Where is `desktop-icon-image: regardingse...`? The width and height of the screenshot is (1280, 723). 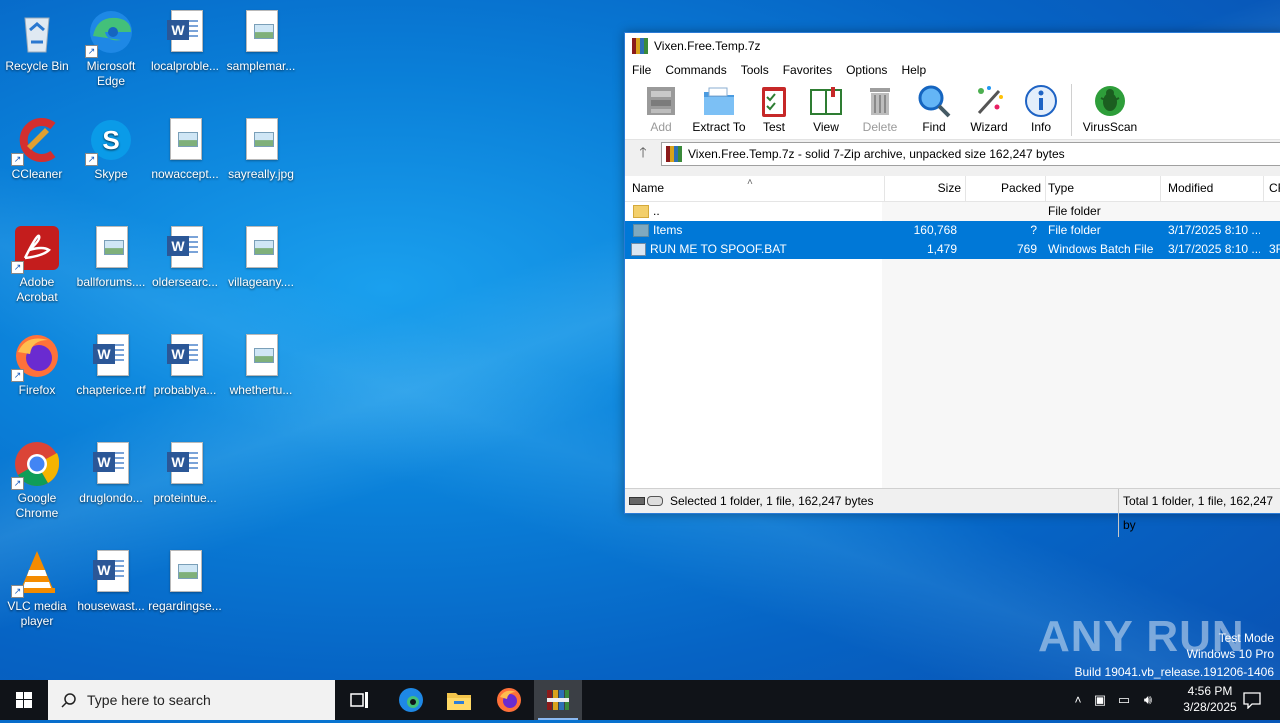 desktop-icon-image: regardingse... is located at coordinates (185, 579).